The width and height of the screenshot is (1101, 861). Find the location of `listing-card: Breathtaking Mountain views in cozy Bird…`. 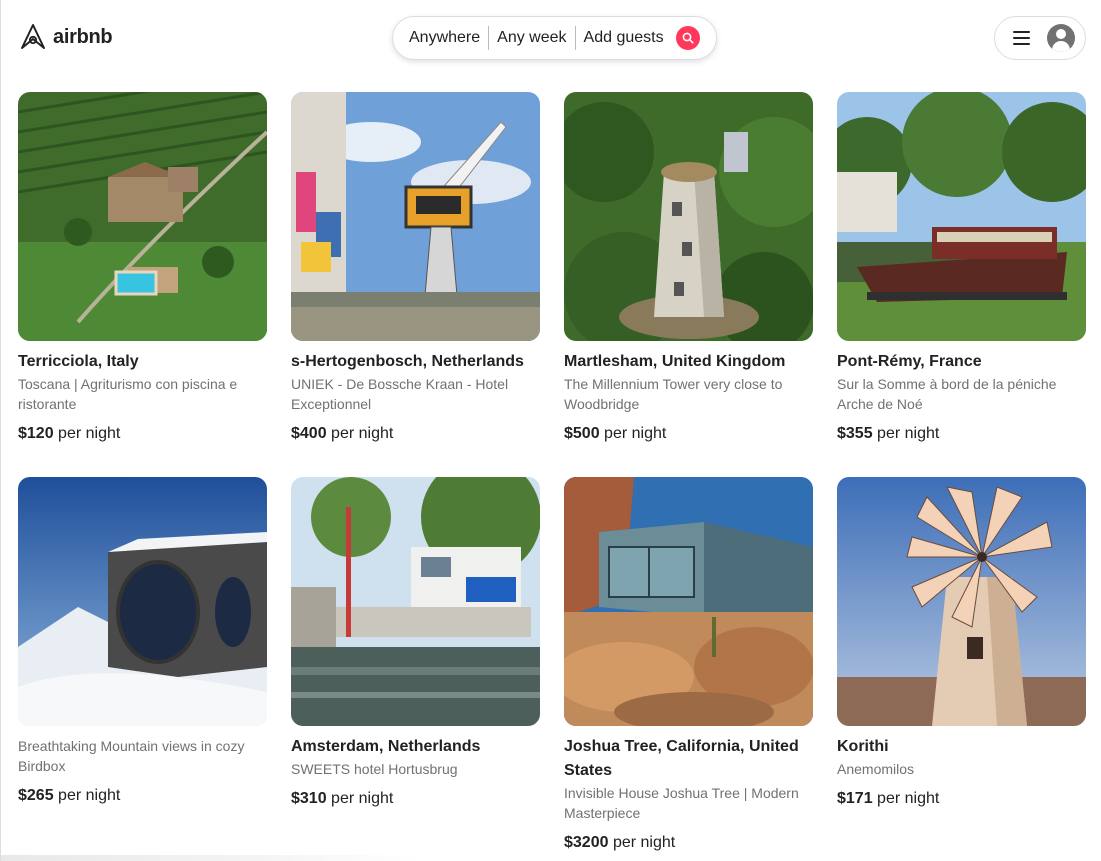

listing-card: Breathtaking Mountain views in cozy Bird… is located at coordinates (142, 642).